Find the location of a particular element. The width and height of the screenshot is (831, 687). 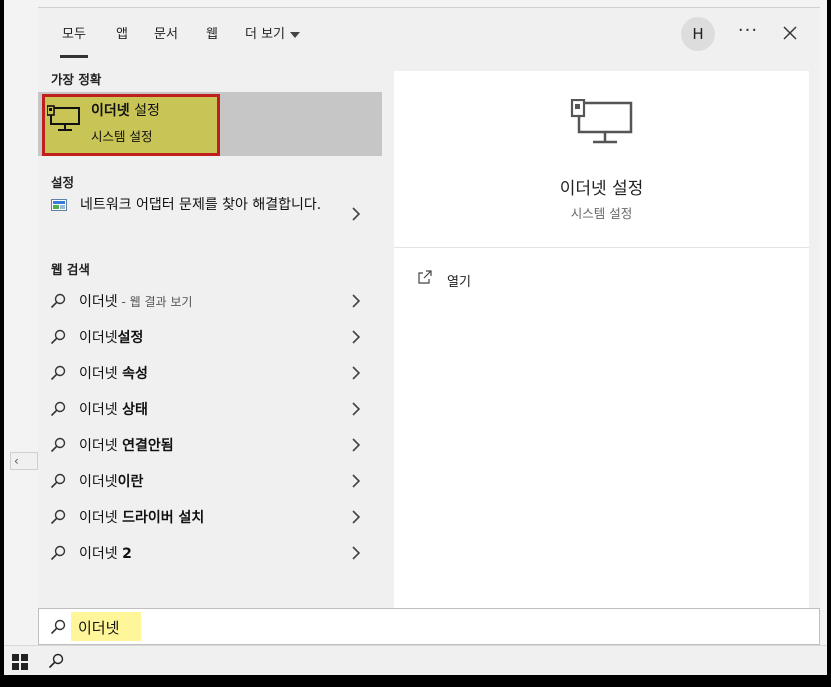

tab-all: 모두 is located at coordinates (74, 41).